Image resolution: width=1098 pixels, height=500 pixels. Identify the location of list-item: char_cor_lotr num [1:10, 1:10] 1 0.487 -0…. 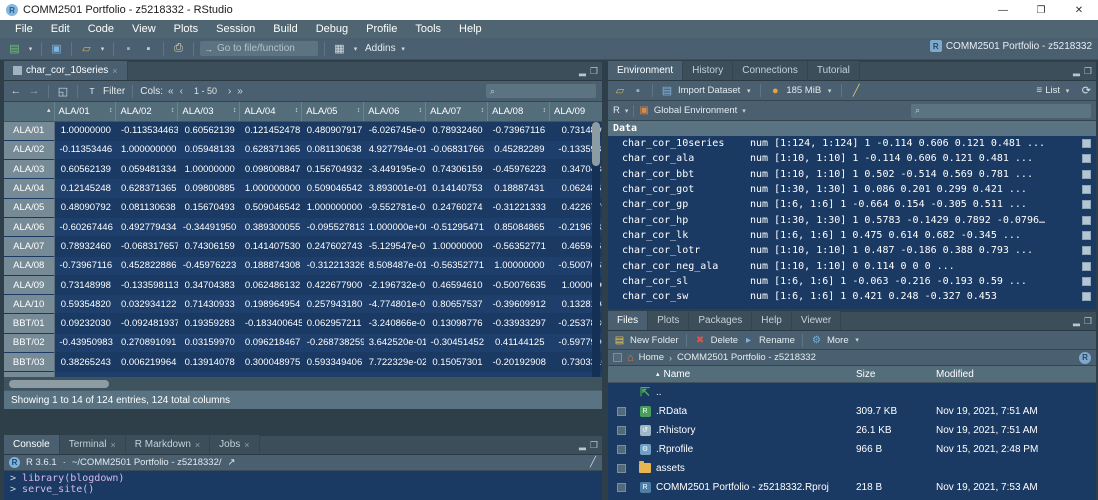
(852, 250).